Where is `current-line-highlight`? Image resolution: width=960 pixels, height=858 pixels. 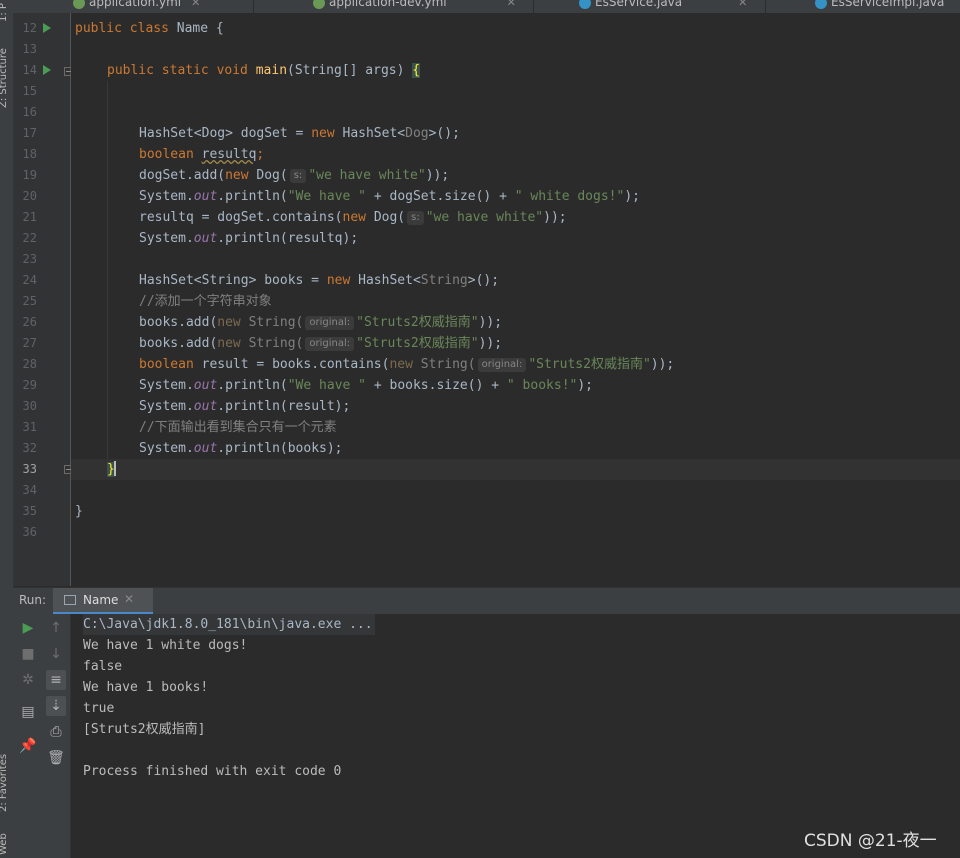 current-line-highlight is located at coordinates (515, 469).